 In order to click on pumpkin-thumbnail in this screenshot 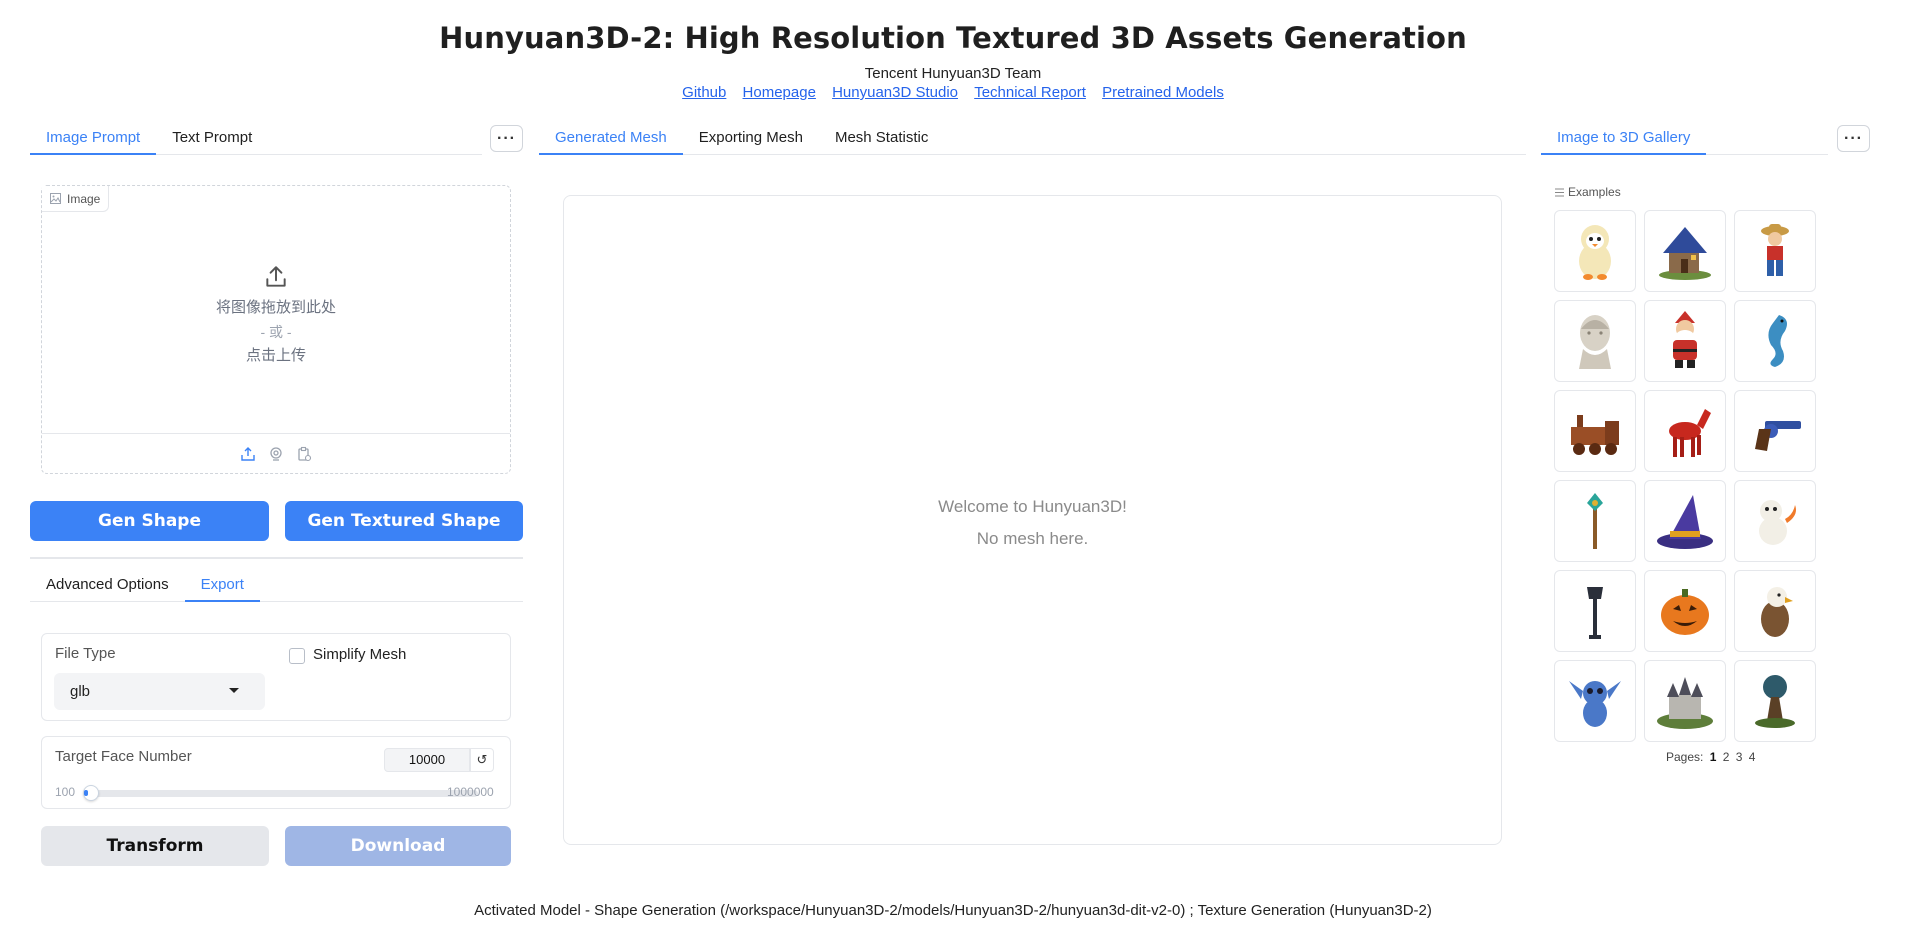, I will do `click(1685, 612)`.